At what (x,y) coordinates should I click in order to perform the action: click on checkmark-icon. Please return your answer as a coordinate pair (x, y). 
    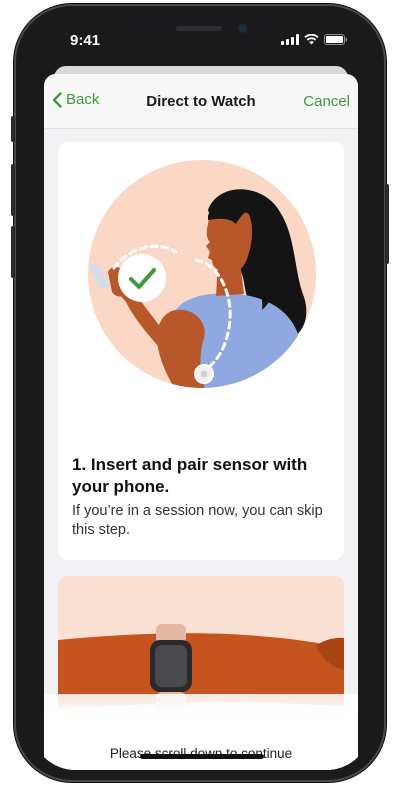
    Looking at the image, I should click on (142, 278).